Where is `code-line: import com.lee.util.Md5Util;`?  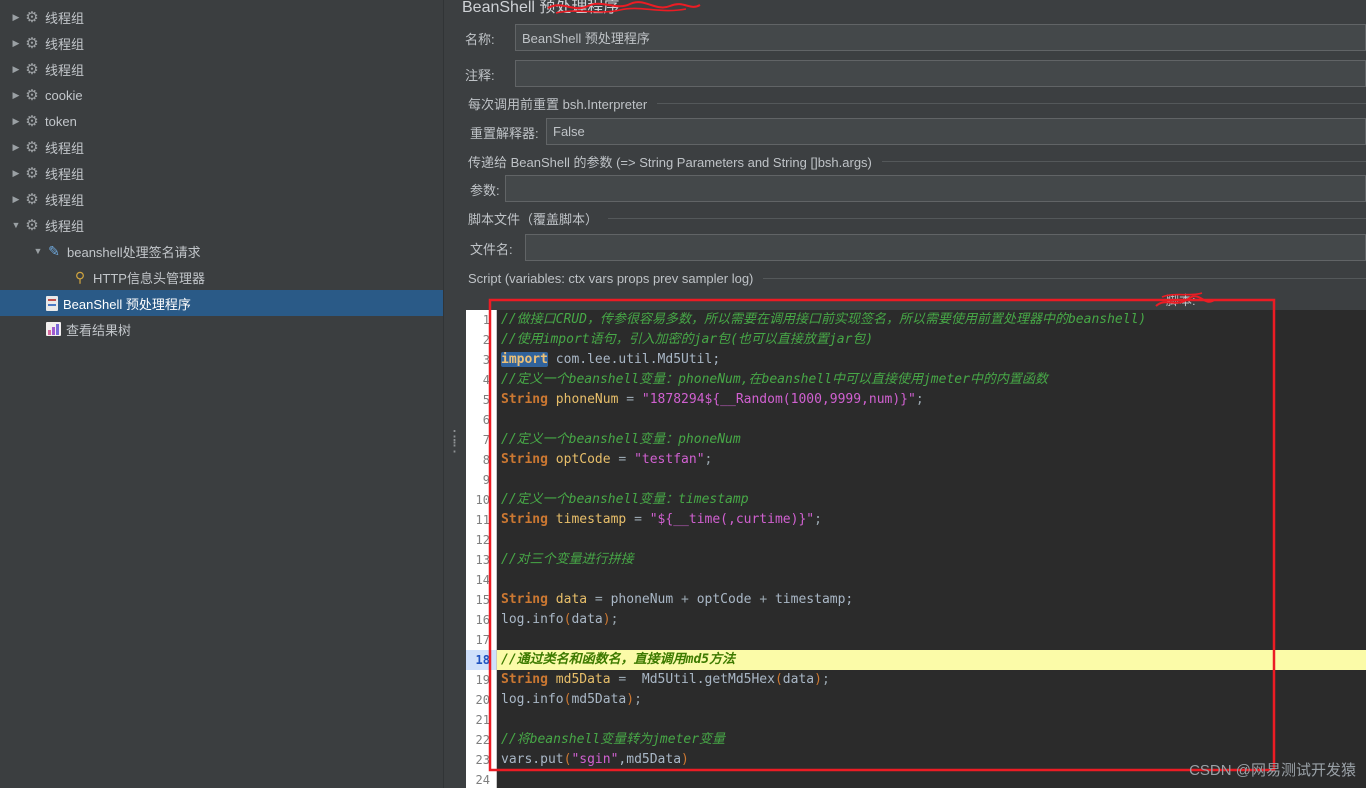 code-line: import com.lee.util.Md5Util; is located at coordinates (611, 359).